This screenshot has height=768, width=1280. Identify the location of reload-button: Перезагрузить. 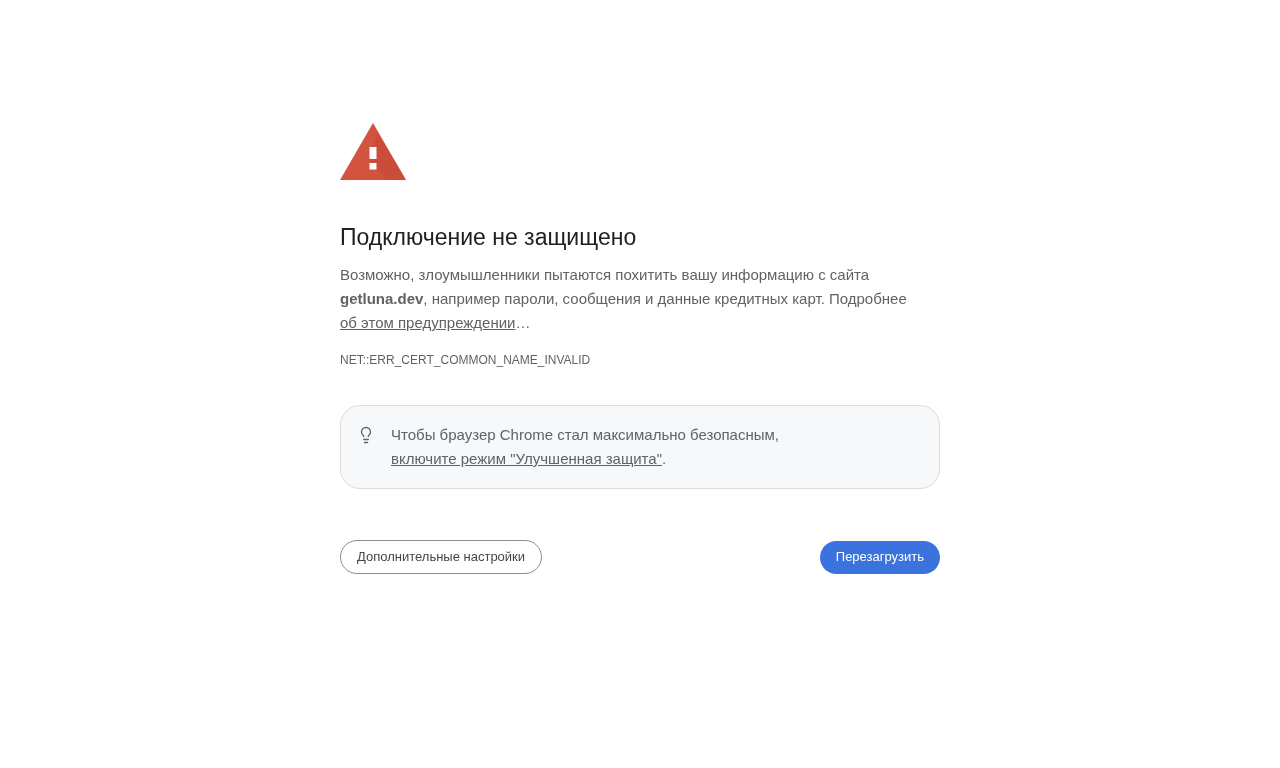
(879, 557).